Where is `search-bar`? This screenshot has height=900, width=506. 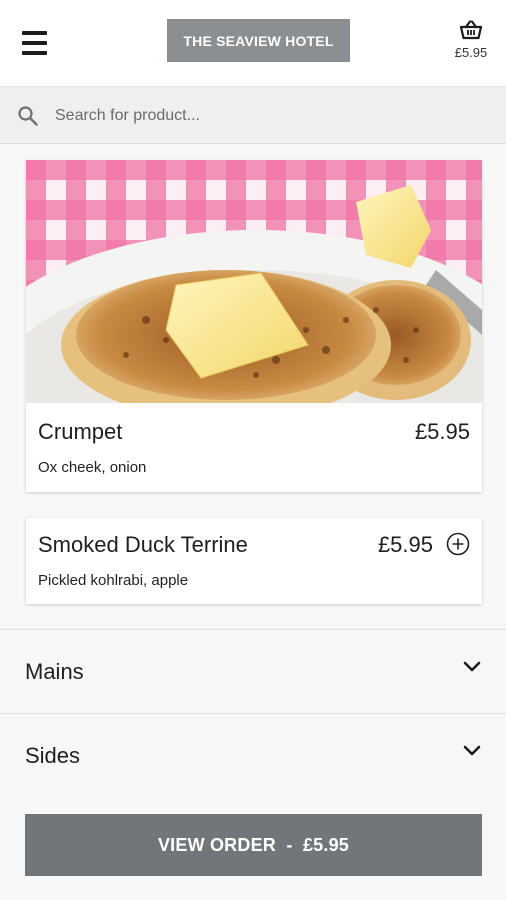 search-bar is located at coordinates (253, 115).